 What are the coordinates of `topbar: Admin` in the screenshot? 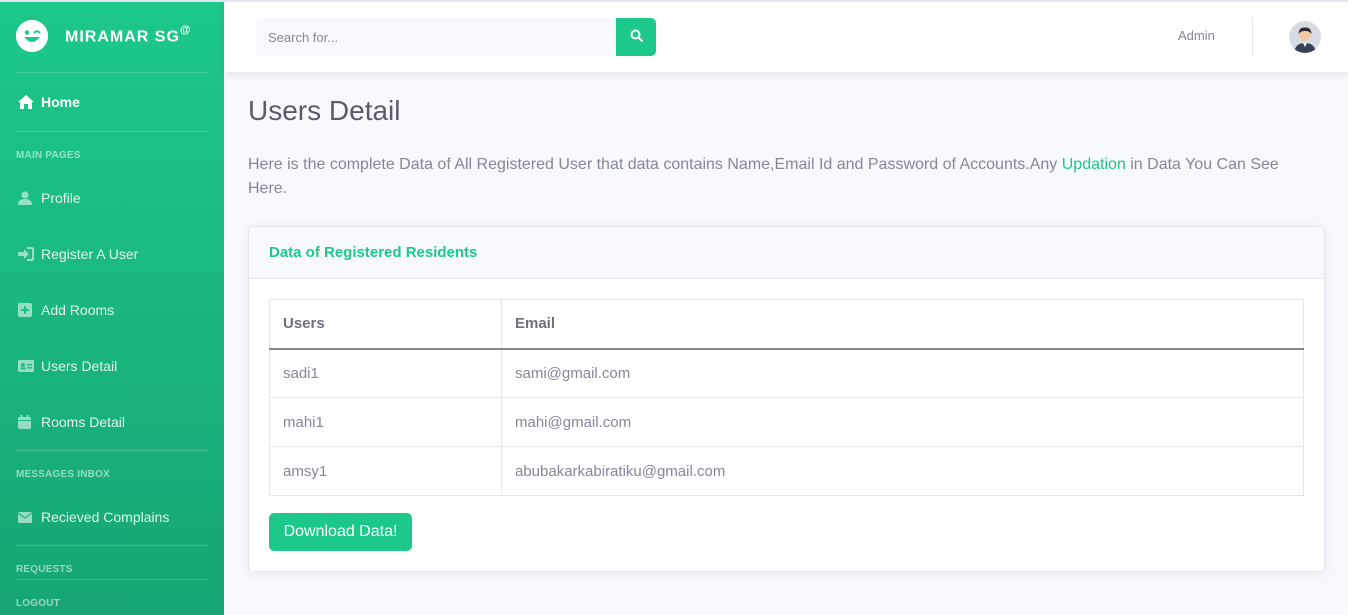 It's located at (786, 36).